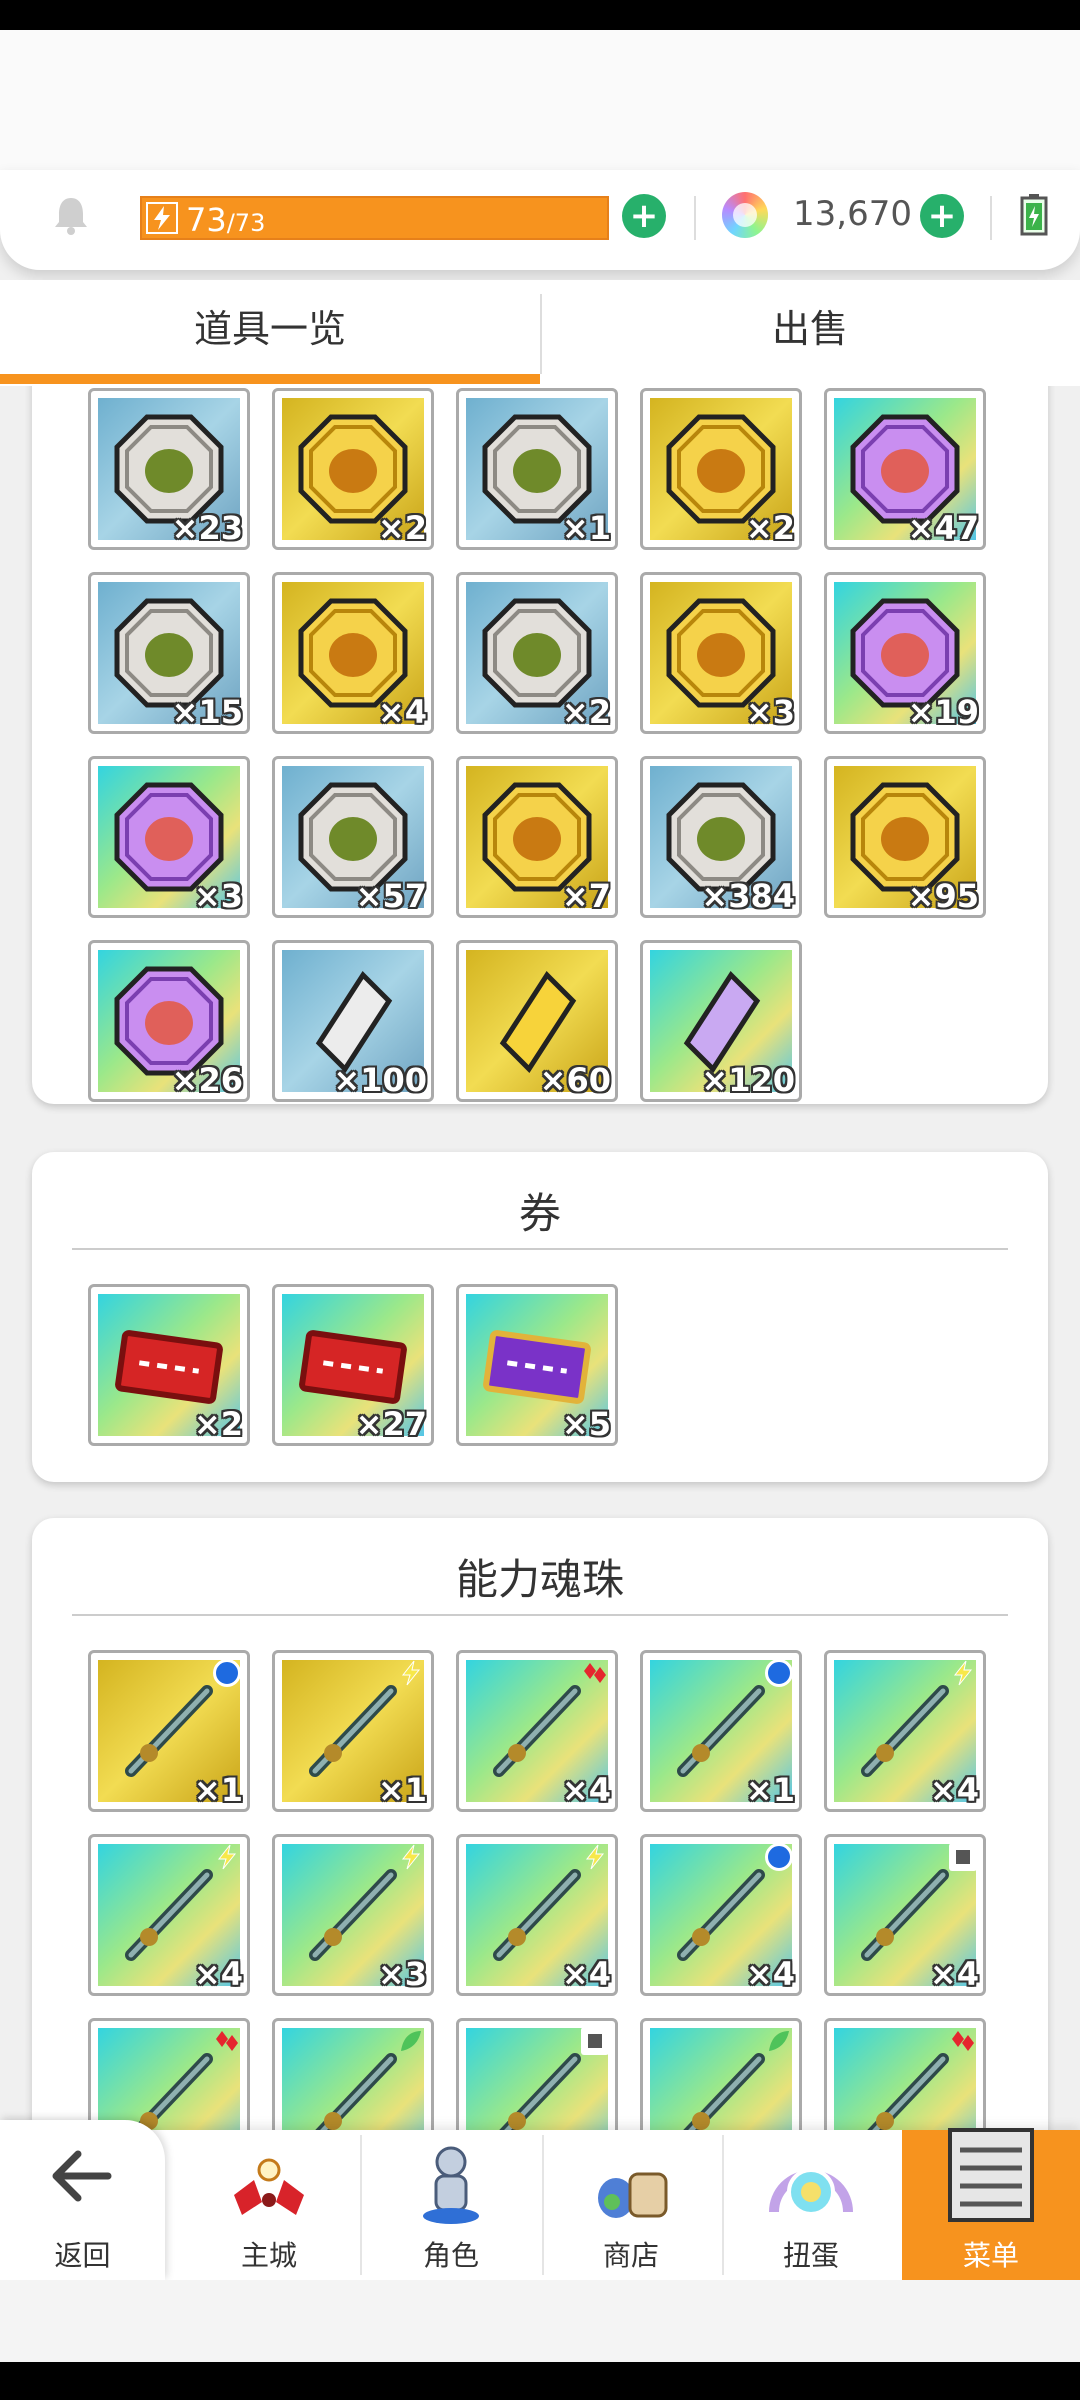 Image resolution: width=1080 pixels, height=2400 pixels. I want to click on item-slot: ×19, so click(905, 653).